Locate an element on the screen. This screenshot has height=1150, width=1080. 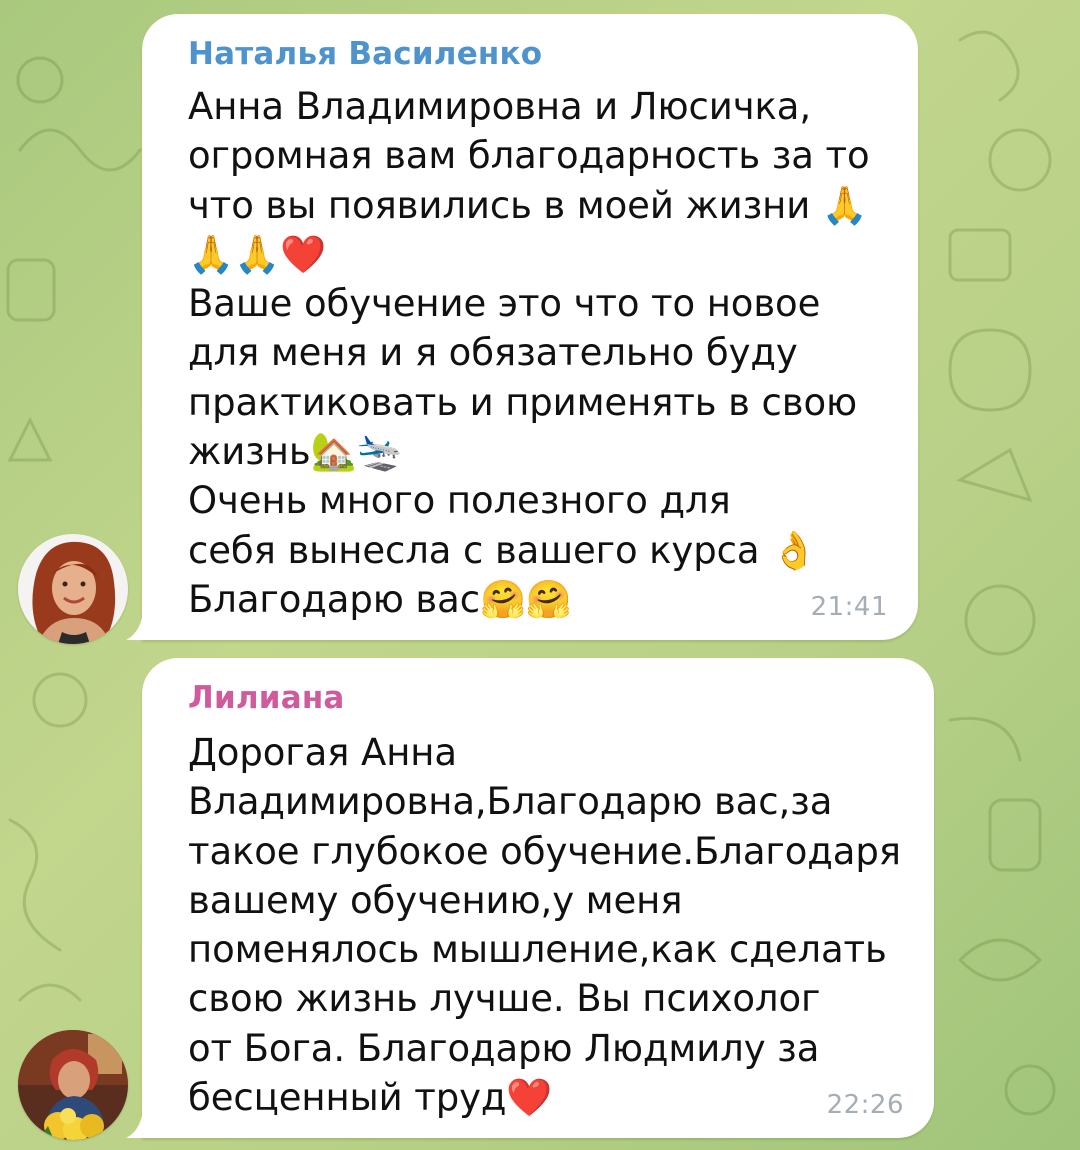
sender-name: Лилиана is located at coordinates (266, 698).